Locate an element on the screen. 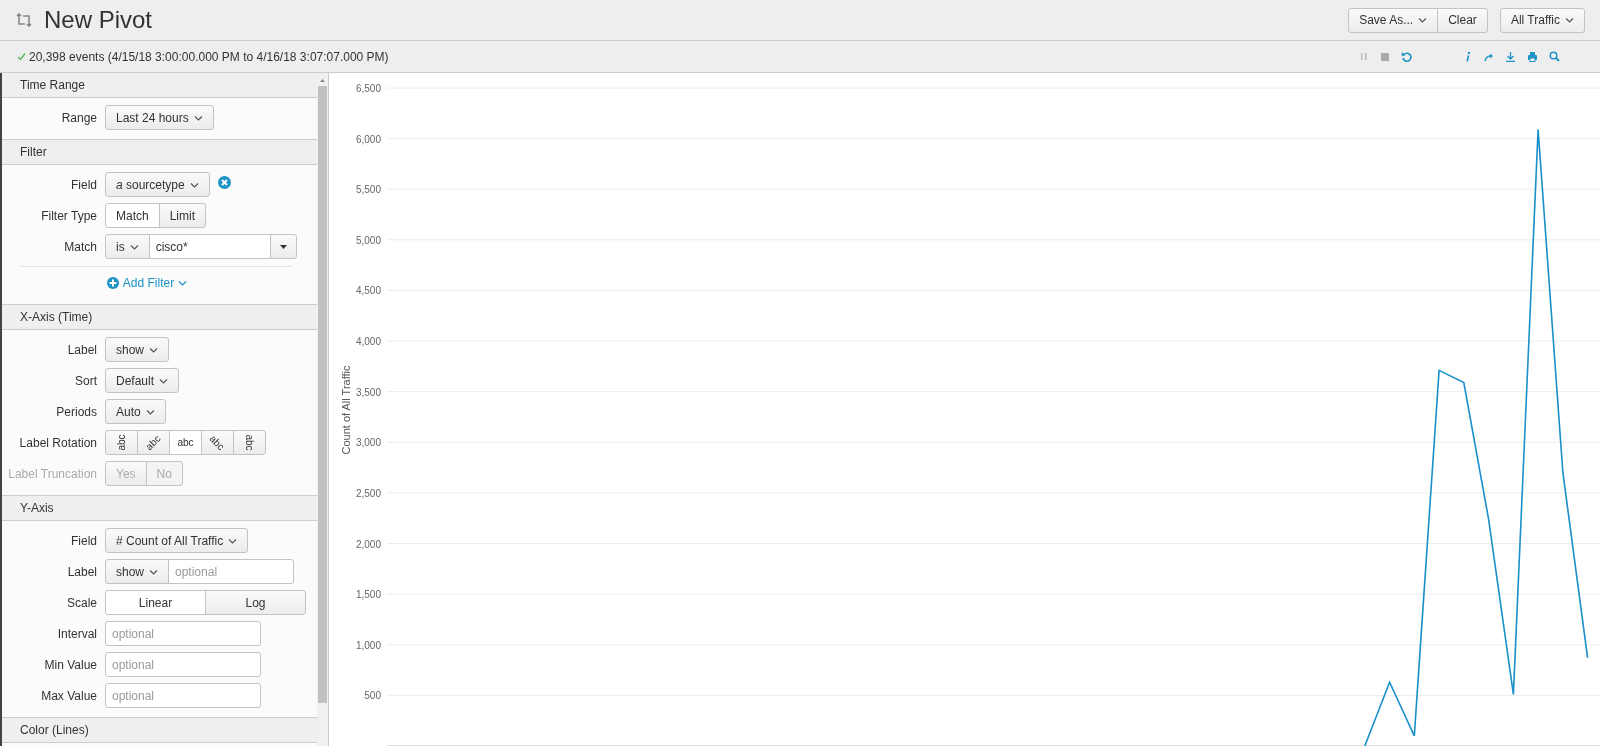  dropdown-button: a sourcetype is located at coordinates (157, 184).